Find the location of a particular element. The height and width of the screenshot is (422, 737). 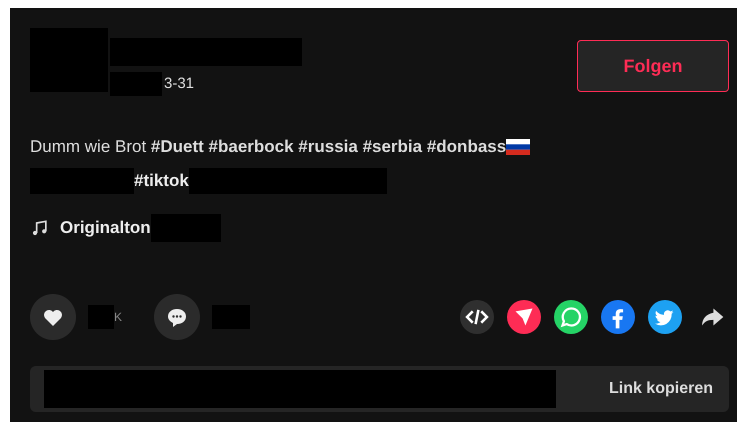

follow-button: Folgen is located at coordinates (653, 66).